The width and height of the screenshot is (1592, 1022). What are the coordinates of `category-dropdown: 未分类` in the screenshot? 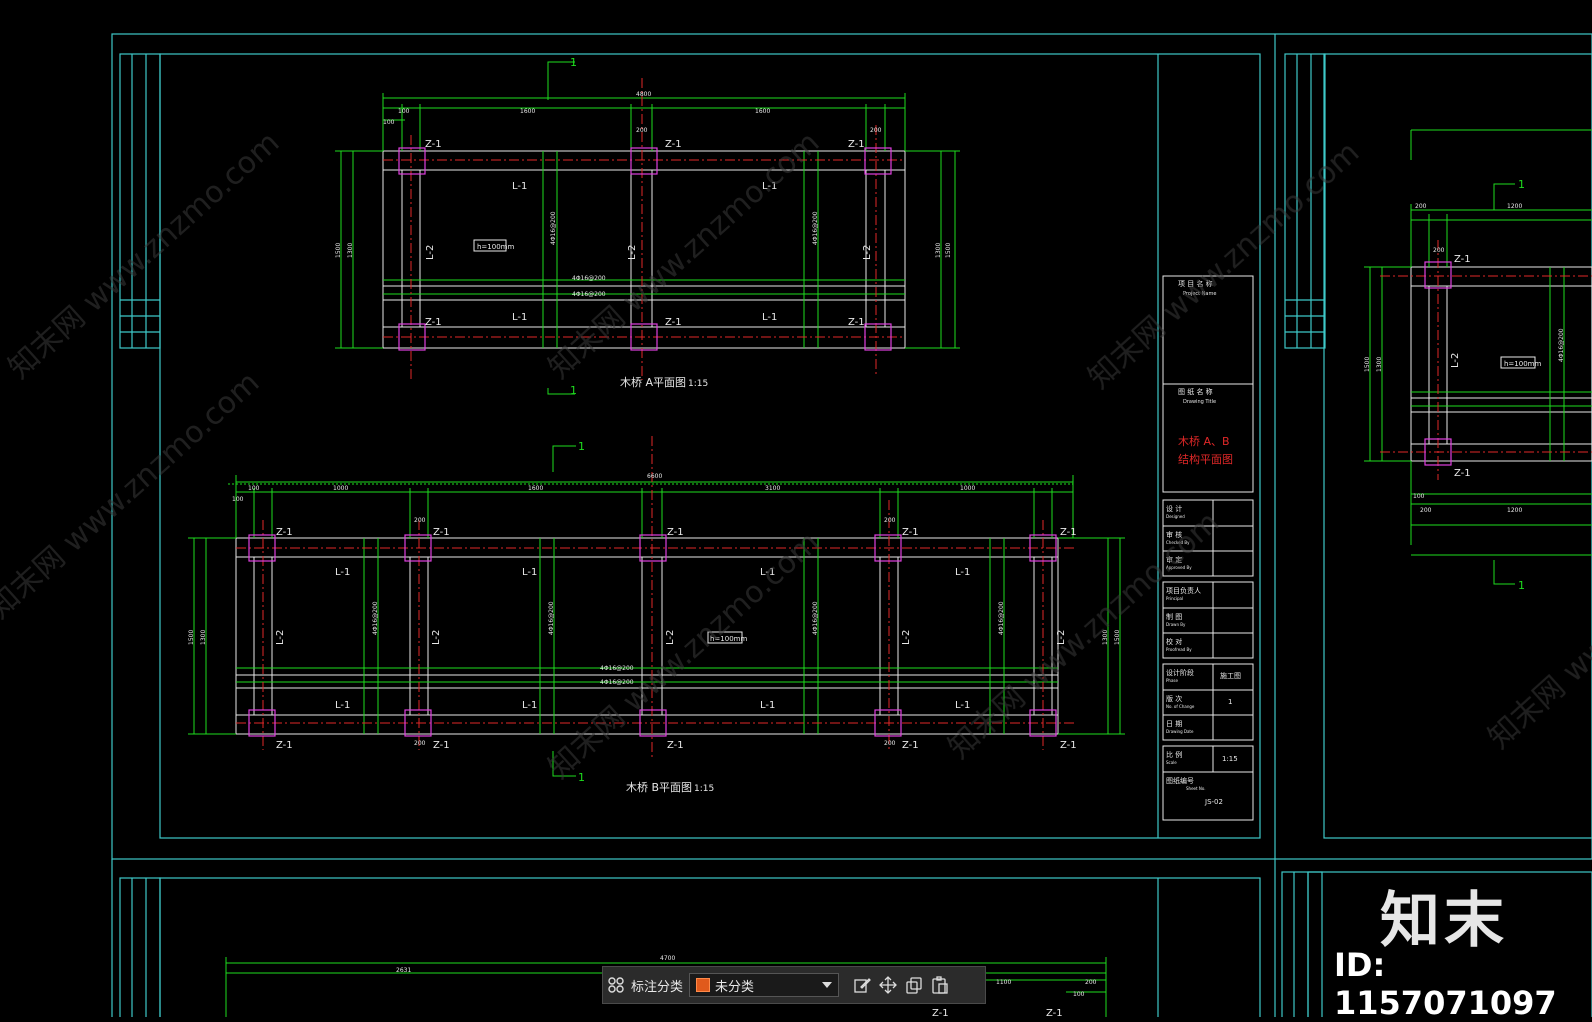 It's located at (764, 985).